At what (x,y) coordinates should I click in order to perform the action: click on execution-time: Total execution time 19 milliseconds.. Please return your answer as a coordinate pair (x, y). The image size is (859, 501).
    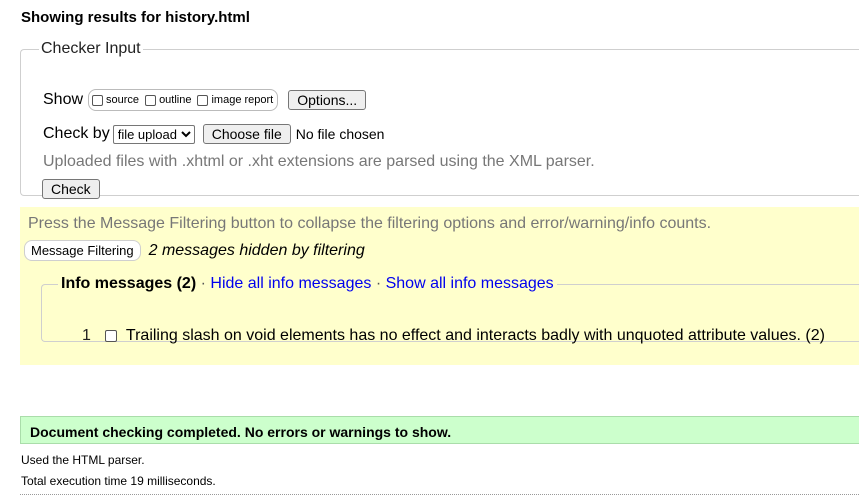
    Looking at the image, I should click on (118, 481).